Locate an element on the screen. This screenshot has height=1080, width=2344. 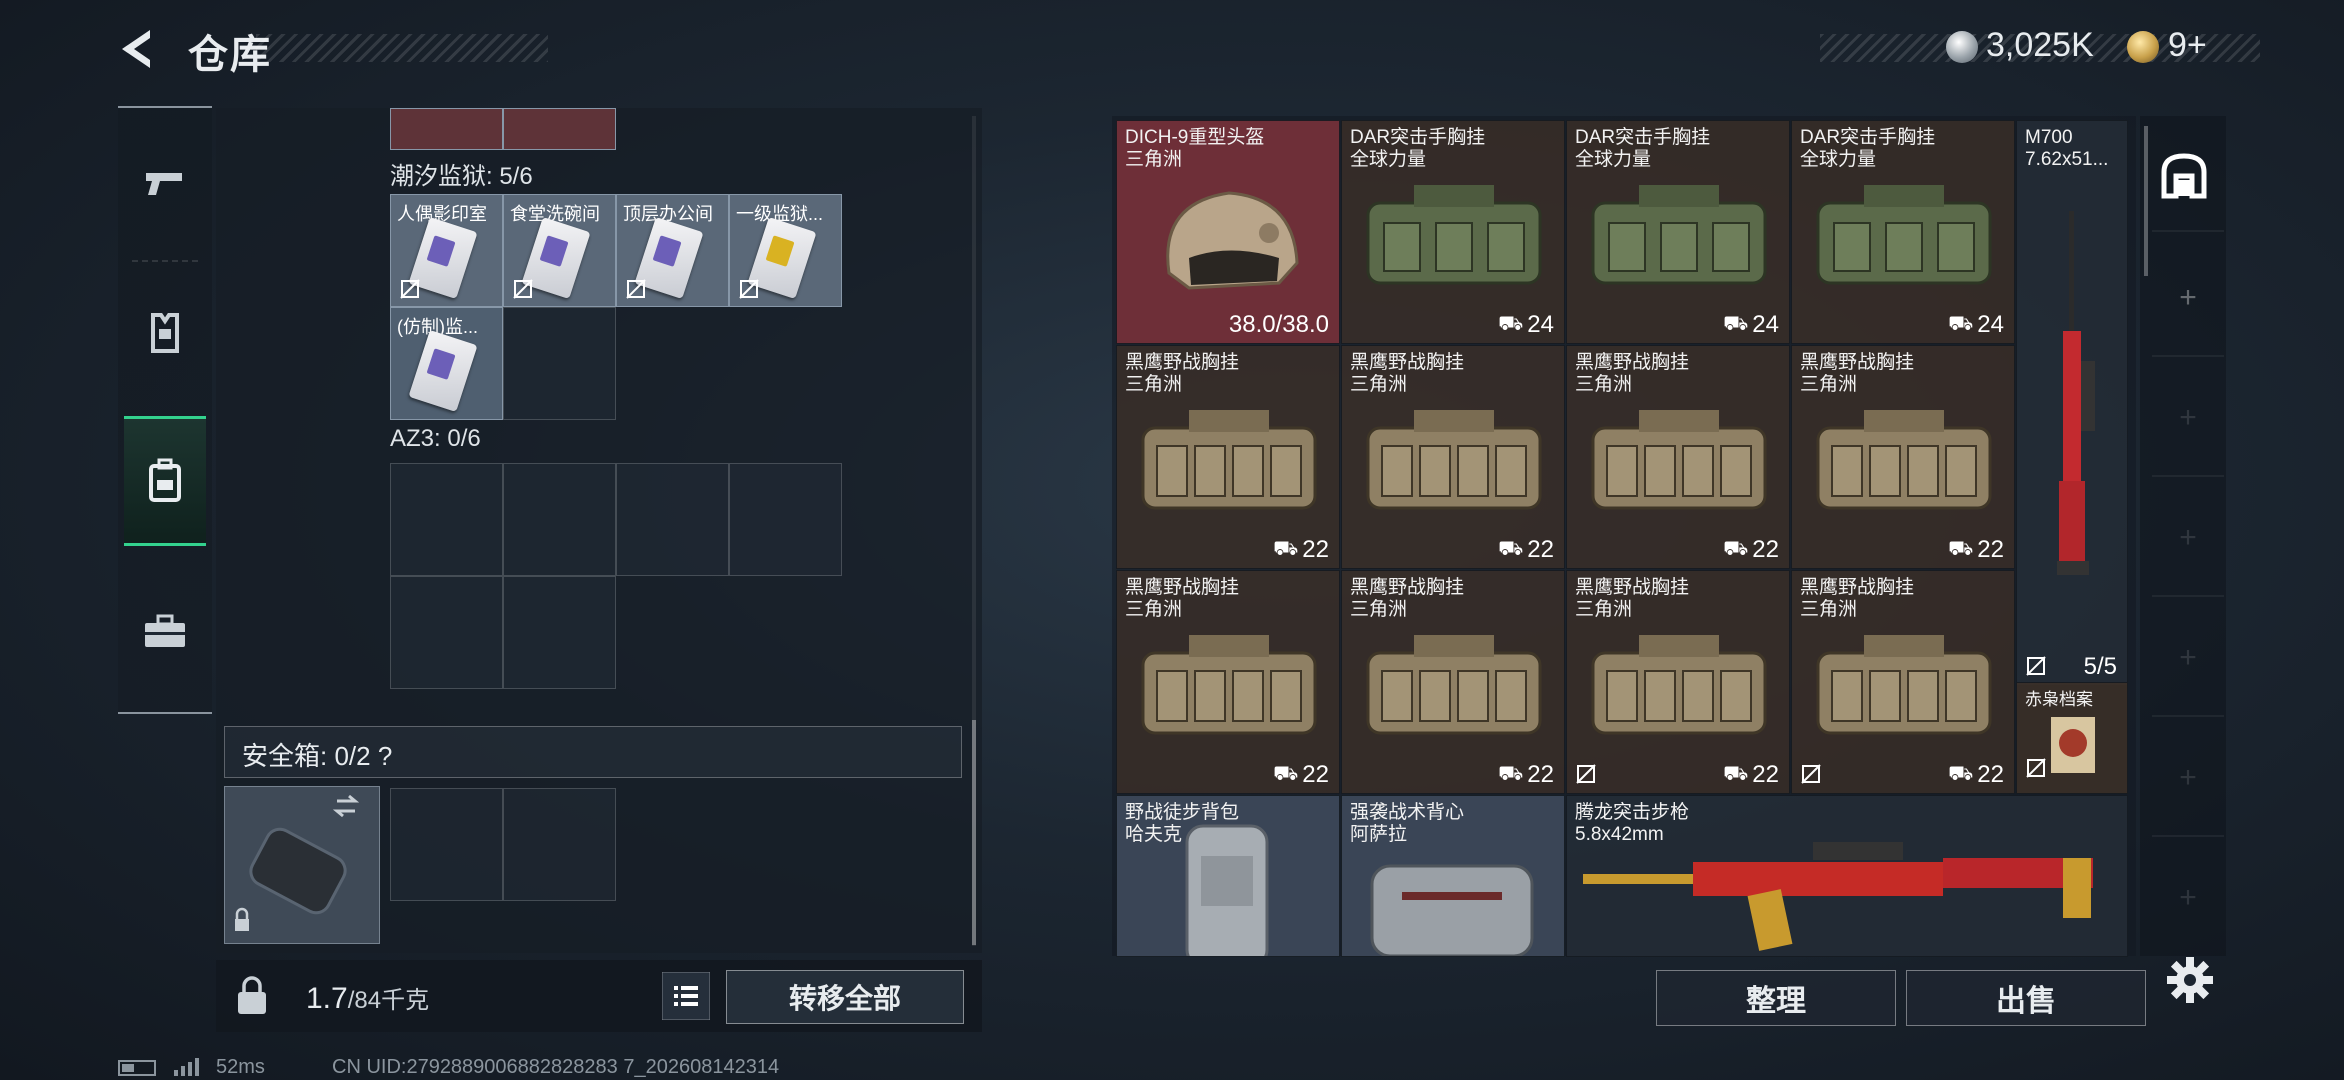
safe-case-icon is located at coordinates (297, 862).